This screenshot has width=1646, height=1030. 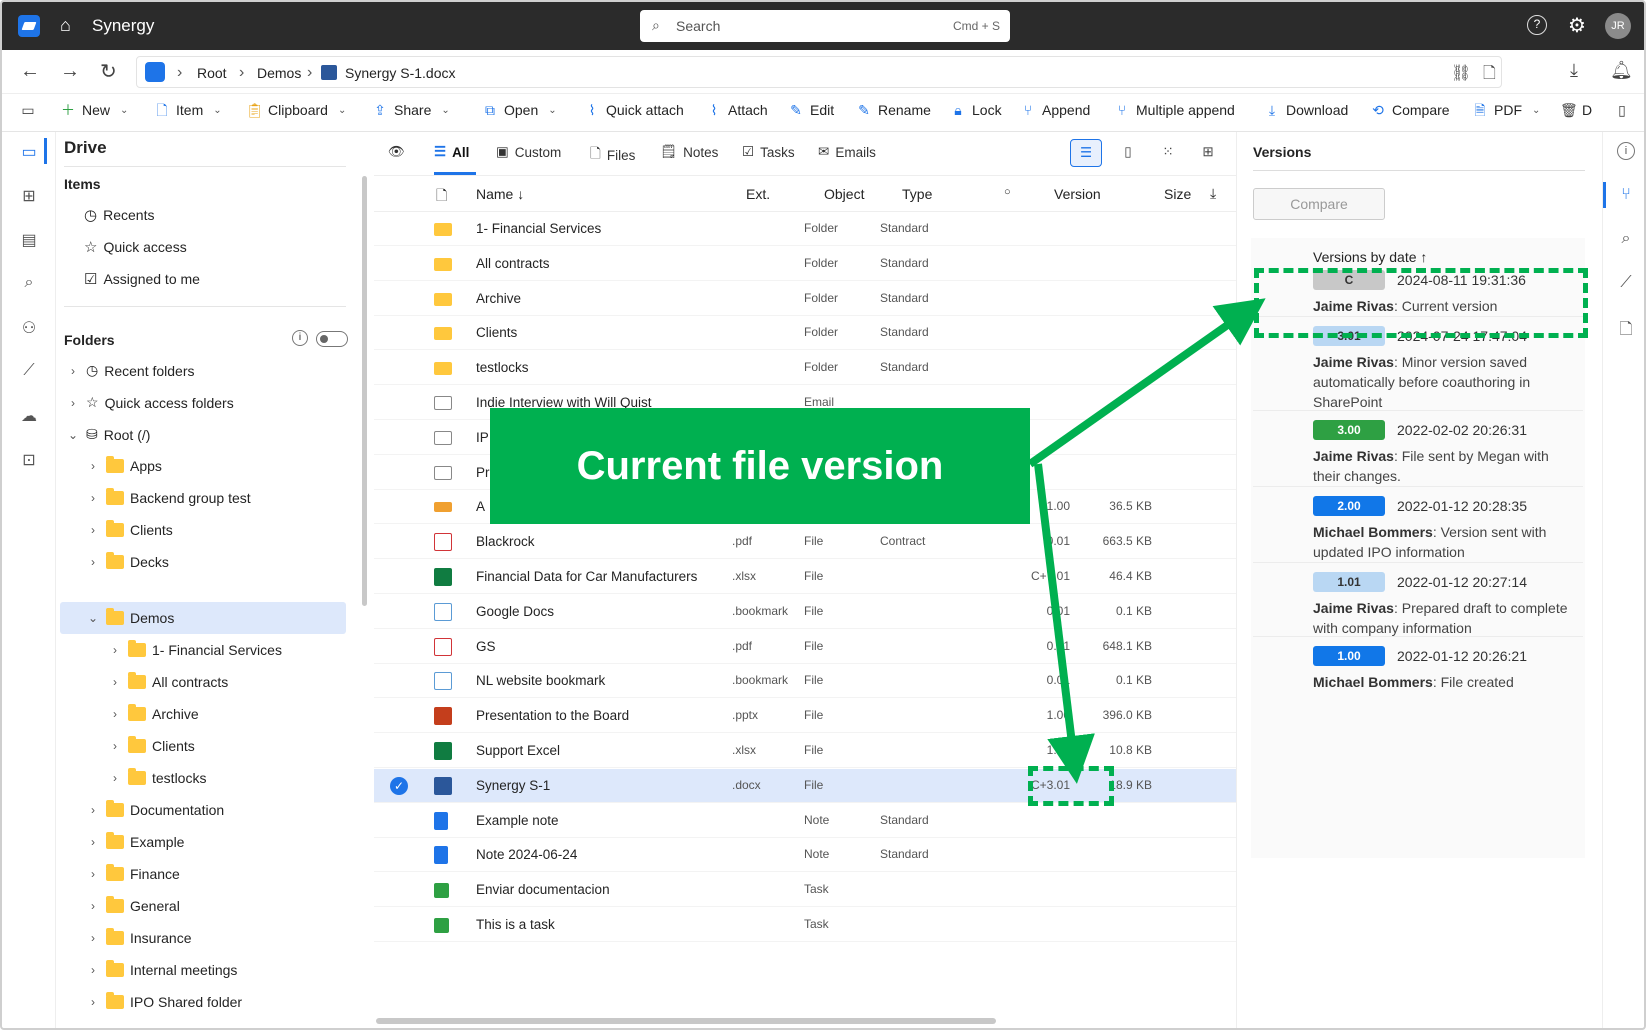 I want to click on arrow-to-versions-panel, so click(x=1146, y=383).